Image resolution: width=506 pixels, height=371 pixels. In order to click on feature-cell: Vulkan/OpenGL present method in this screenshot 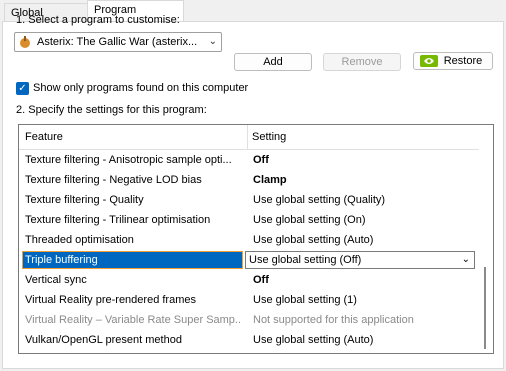, I will do `click(103, 340)`.